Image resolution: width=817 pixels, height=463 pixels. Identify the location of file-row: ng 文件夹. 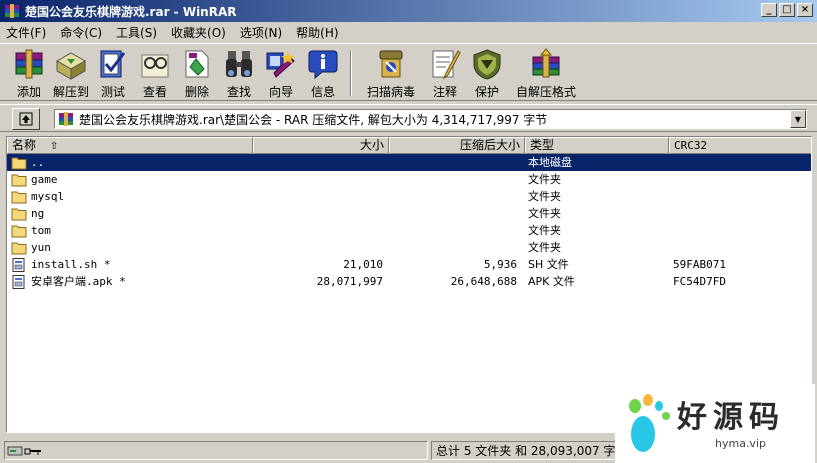
(409, 213).